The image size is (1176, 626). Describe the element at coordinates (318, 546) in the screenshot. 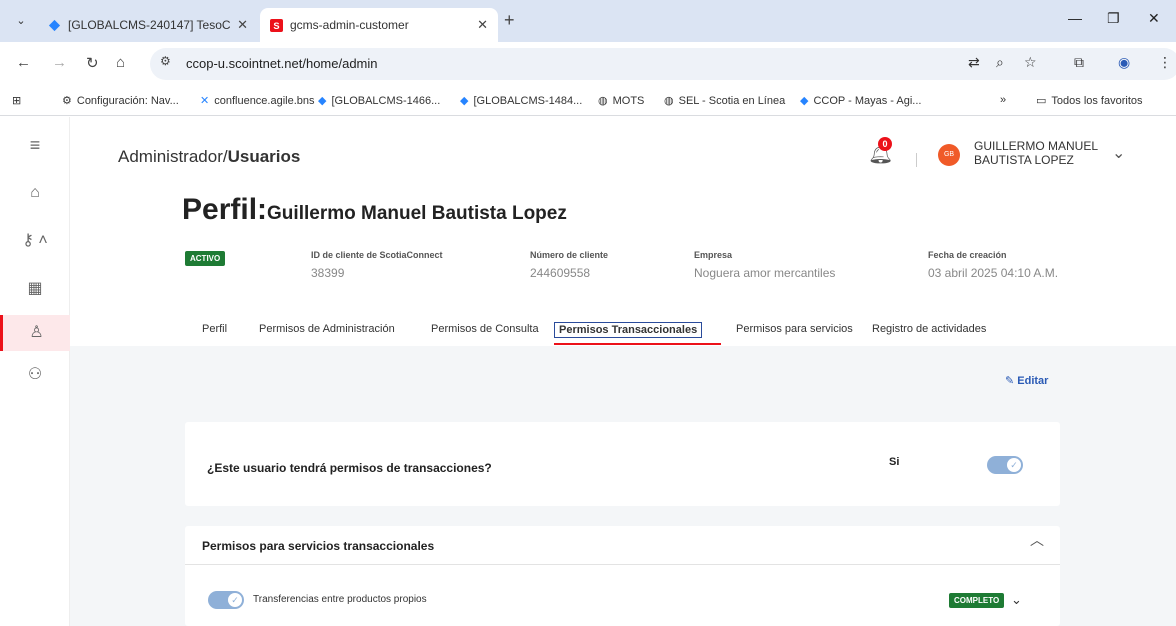

I see `section-title: Permisos para servicios transaccionales` at that location.